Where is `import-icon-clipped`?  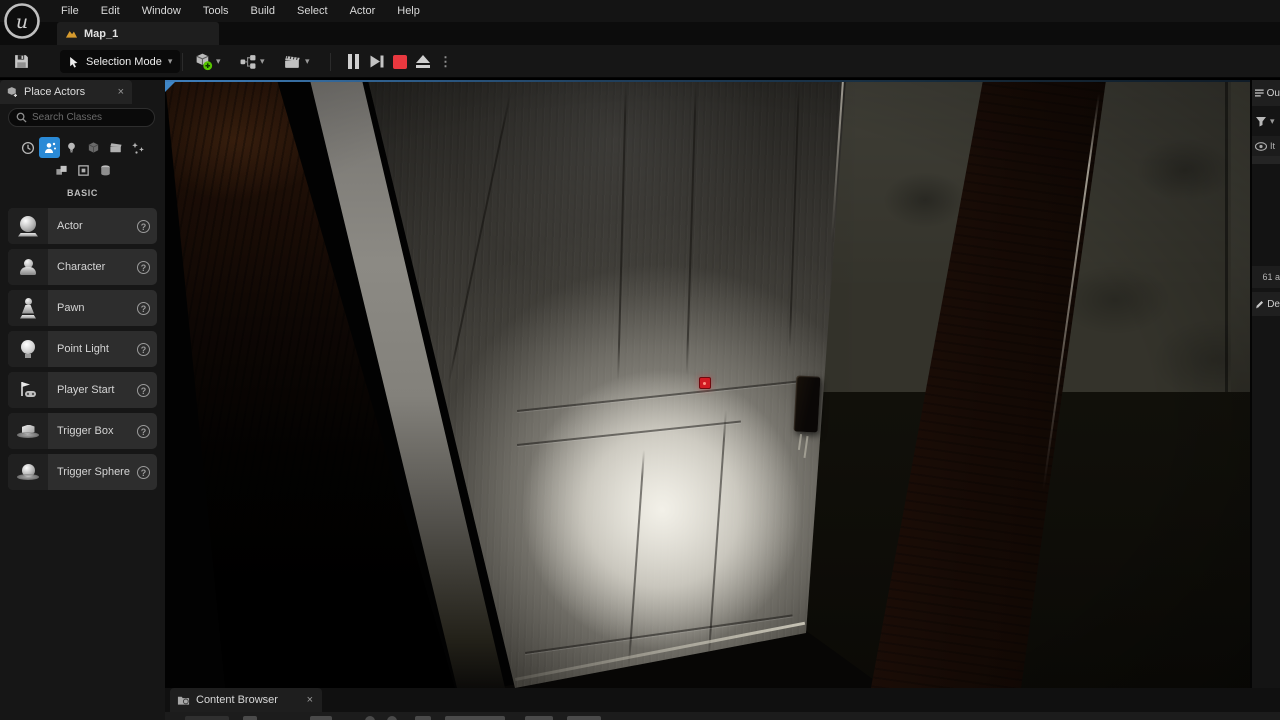 import-icon-clipped is located at coordinates (250, 718).